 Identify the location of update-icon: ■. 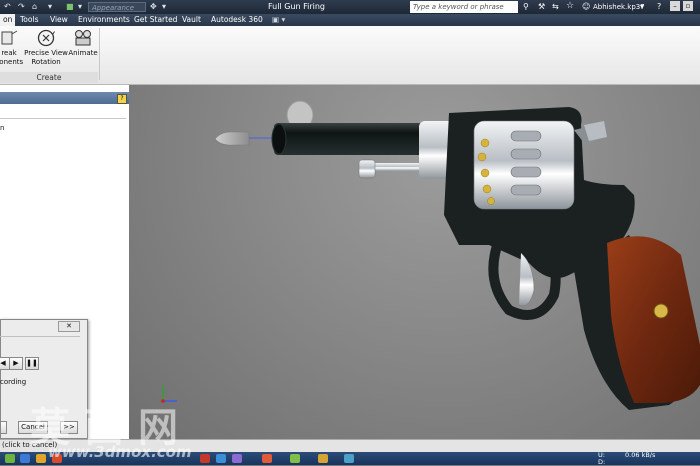
(70, 7).